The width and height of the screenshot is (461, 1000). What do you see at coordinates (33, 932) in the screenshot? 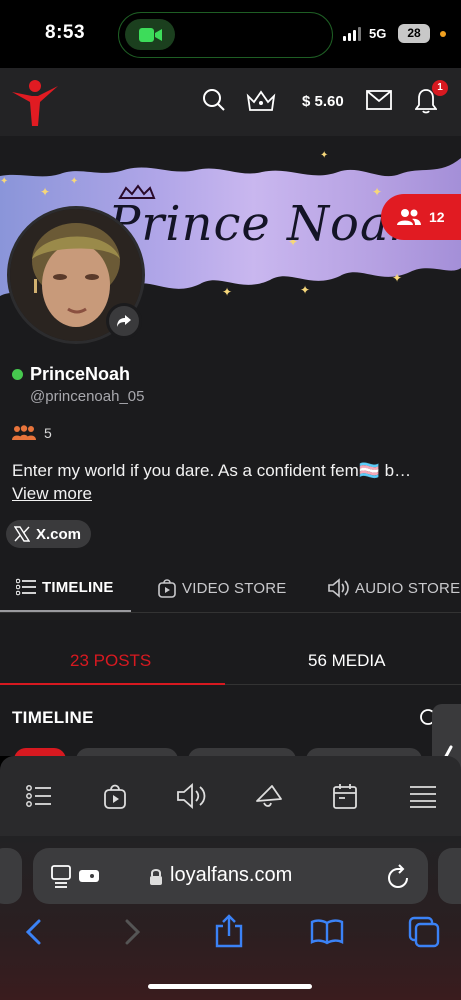
I see `back-icon` at bounding box center [33, 932].